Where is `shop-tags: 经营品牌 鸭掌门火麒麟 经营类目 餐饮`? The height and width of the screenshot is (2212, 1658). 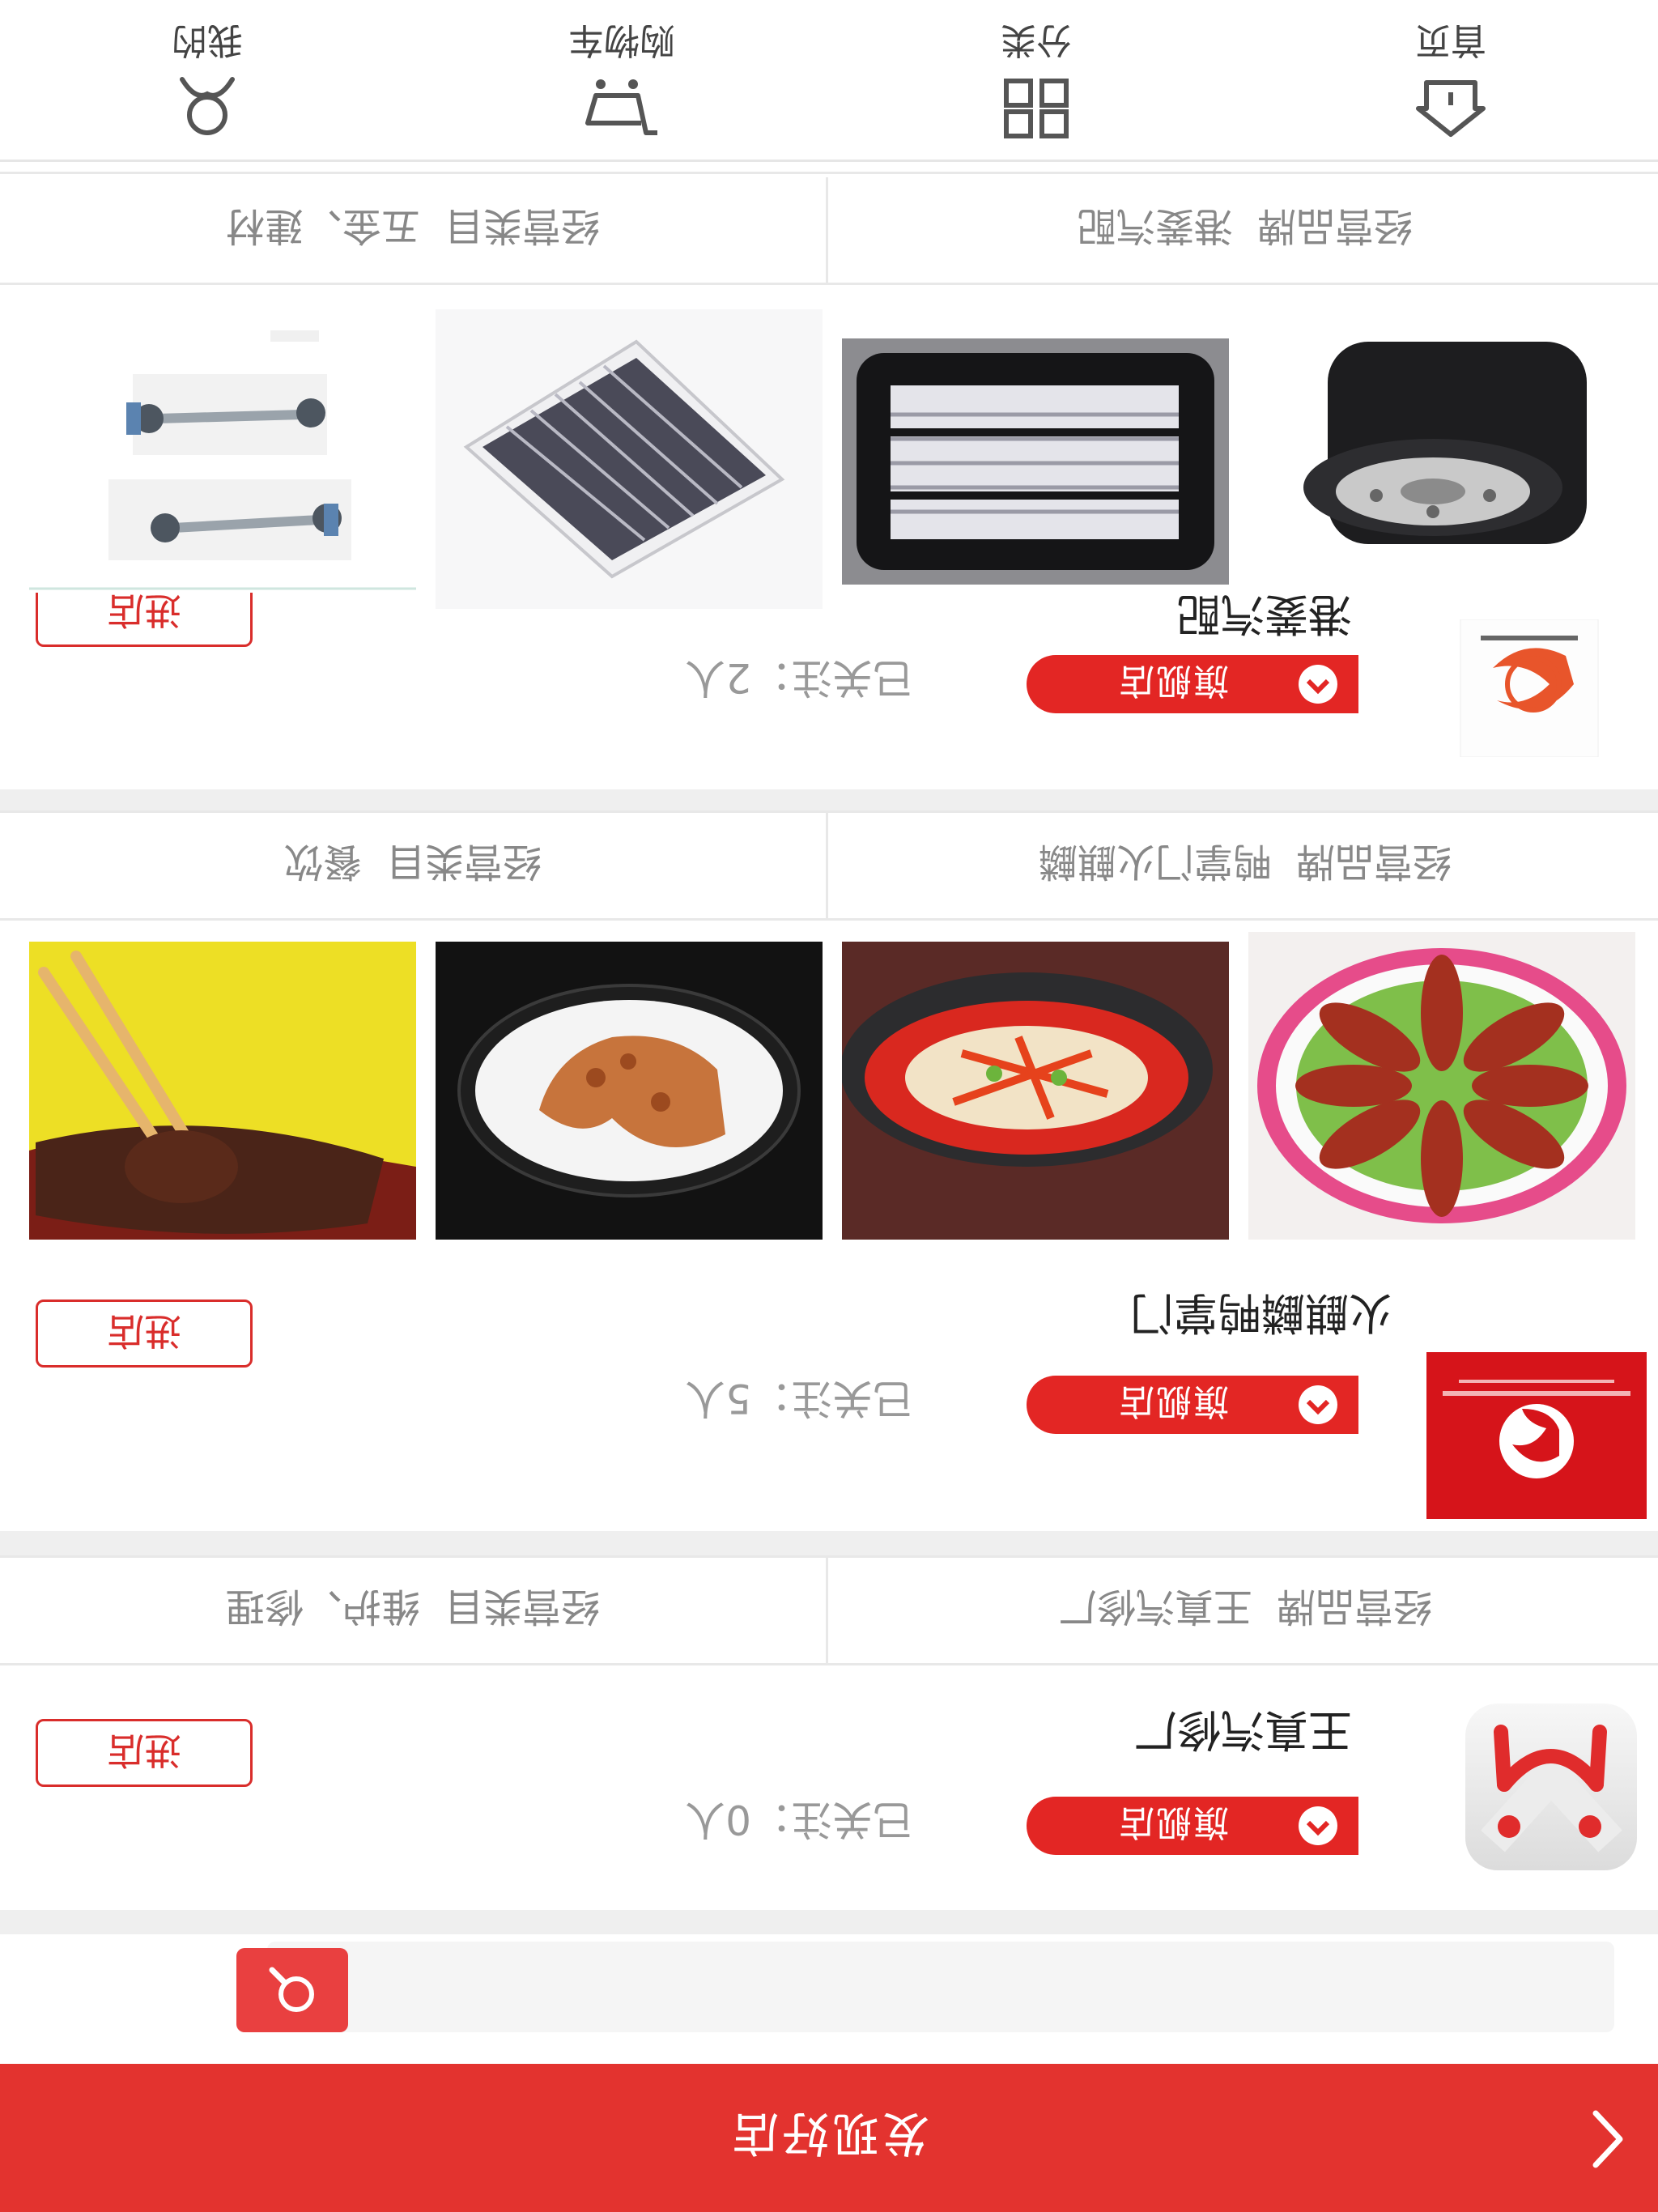 shop-tags: 经营品牌 鸭掌门火麒麟 经营类目 餐饮 is located at coordinates (829, 866).